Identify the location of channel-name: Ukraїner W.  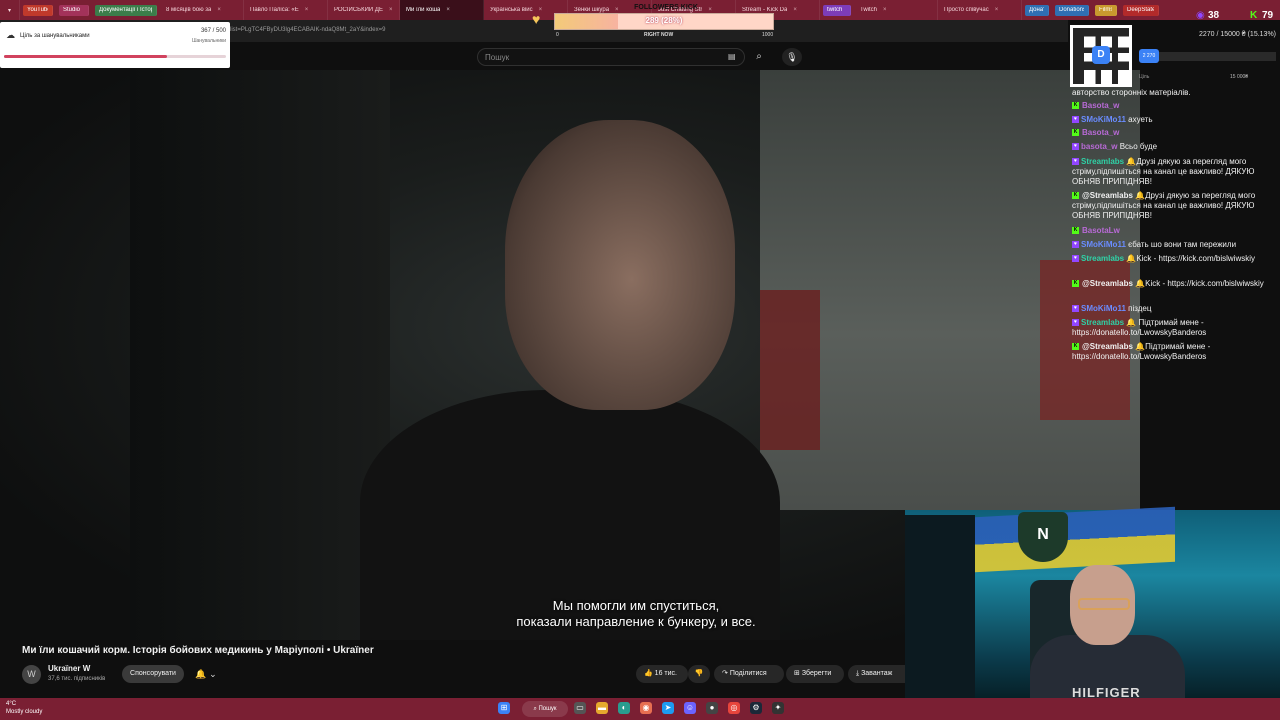
(69, 668).